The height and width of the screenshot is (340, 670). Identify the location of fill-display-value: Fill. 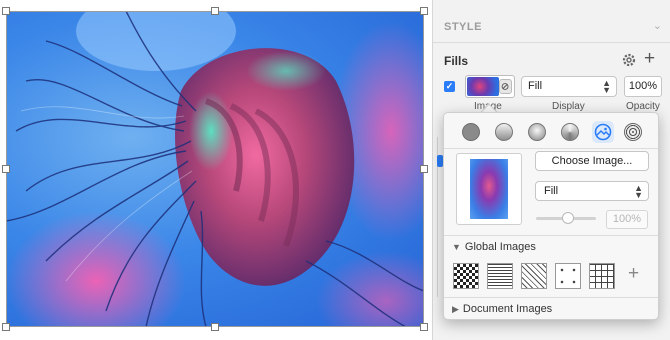
(535, 86).